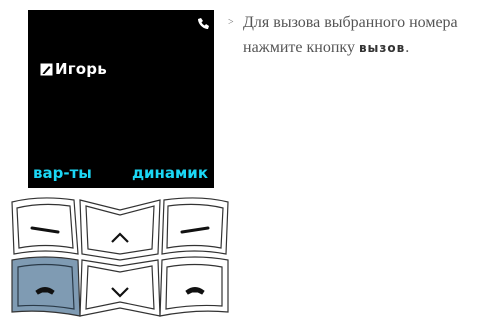 This screenshot has height=323, width=481. What do you see at coordinates (81, 69) in the screenshot?
I see `contact-name: Игорь` at bounding box center [81, 69].